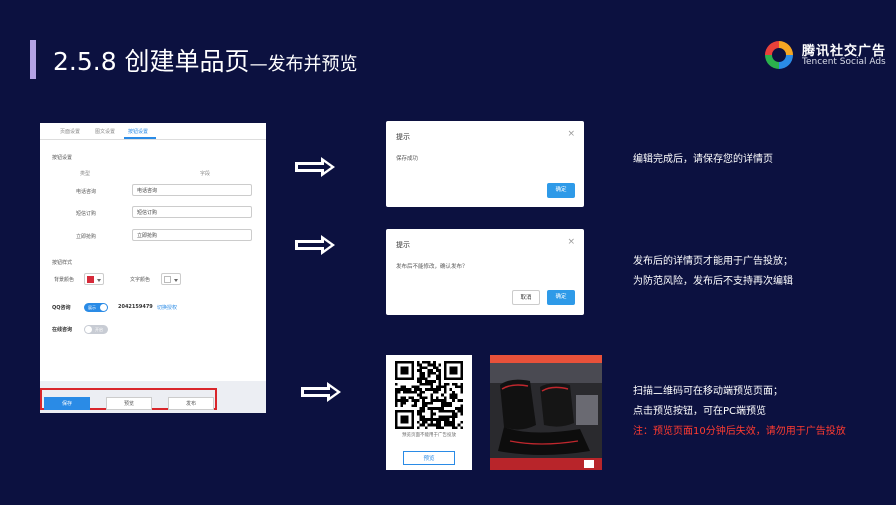 The height and width of the screenshot is (505, 896). Describe the element at coordinates (153, 131) in the screenshot. I see `settings-tabs: 页面设置 图文设置 按钮设置` at that location.